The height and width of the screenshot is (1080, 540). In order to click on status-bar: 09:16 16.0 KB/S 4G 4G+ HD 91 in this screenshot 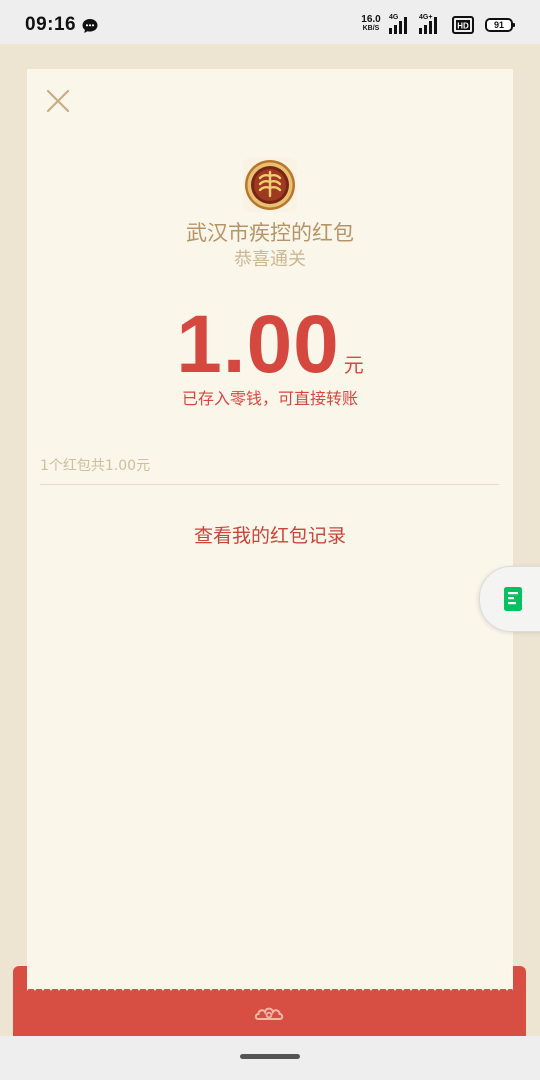, I will do `click(270, 22)`.